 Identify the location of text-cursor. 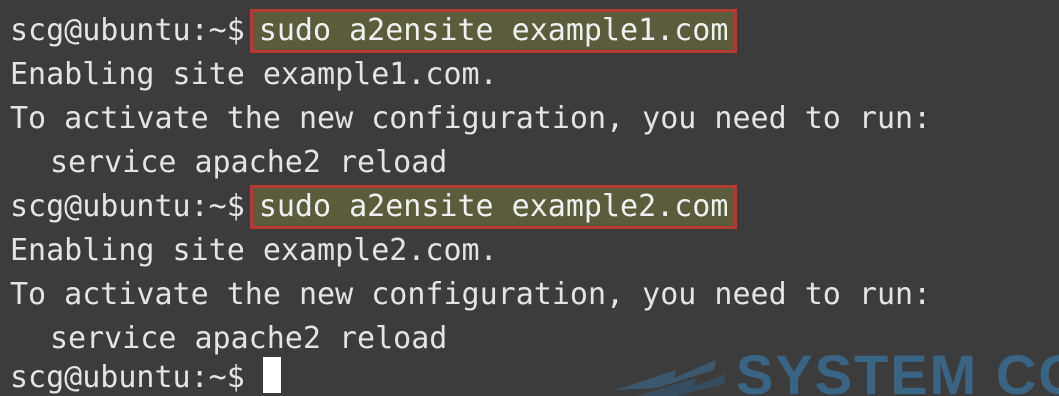
(271, 375).